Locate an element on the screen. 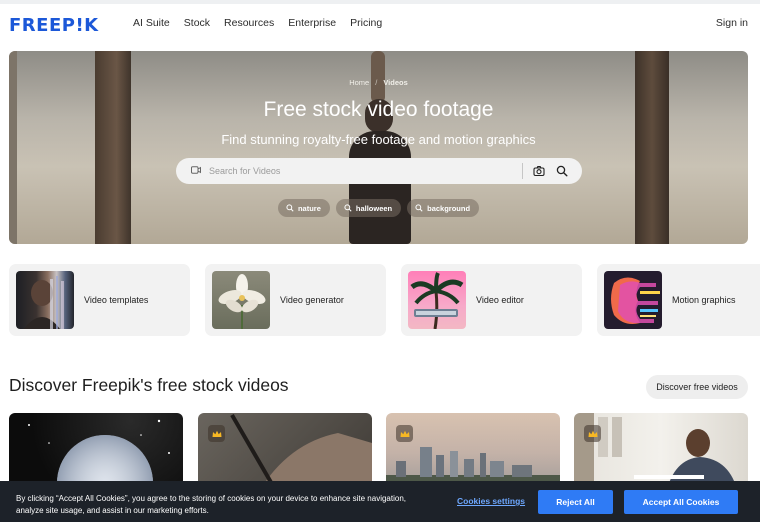 The width and height of the screenshot is (760, 522). category-card-video-editor: Video editor is located at coordinates (491, 300).